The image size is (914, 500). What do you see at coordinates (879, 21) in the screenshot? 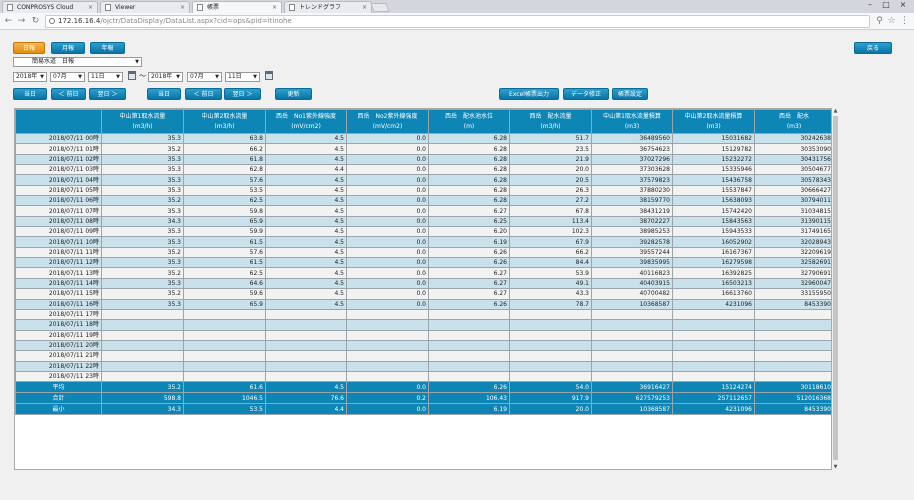
I see `zoom-icon: ⚲` at bounding box center [879, 21].